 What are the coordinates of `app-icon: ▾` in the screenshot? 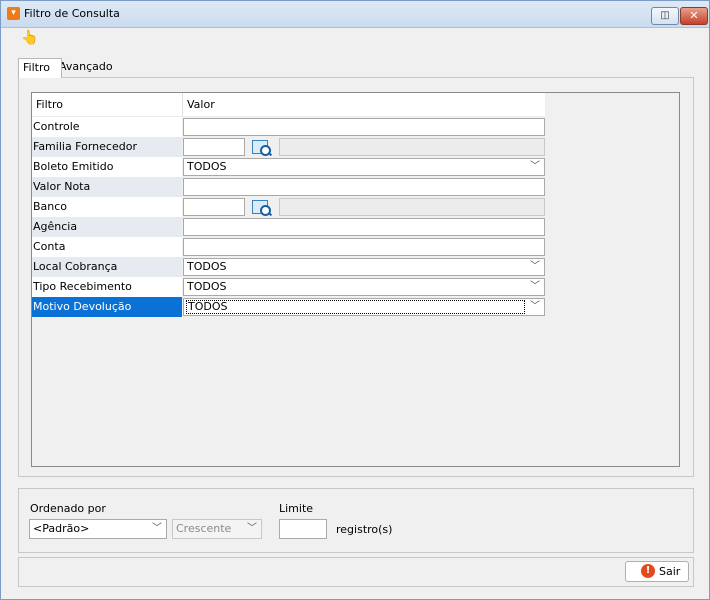 It's located at (13, 13).